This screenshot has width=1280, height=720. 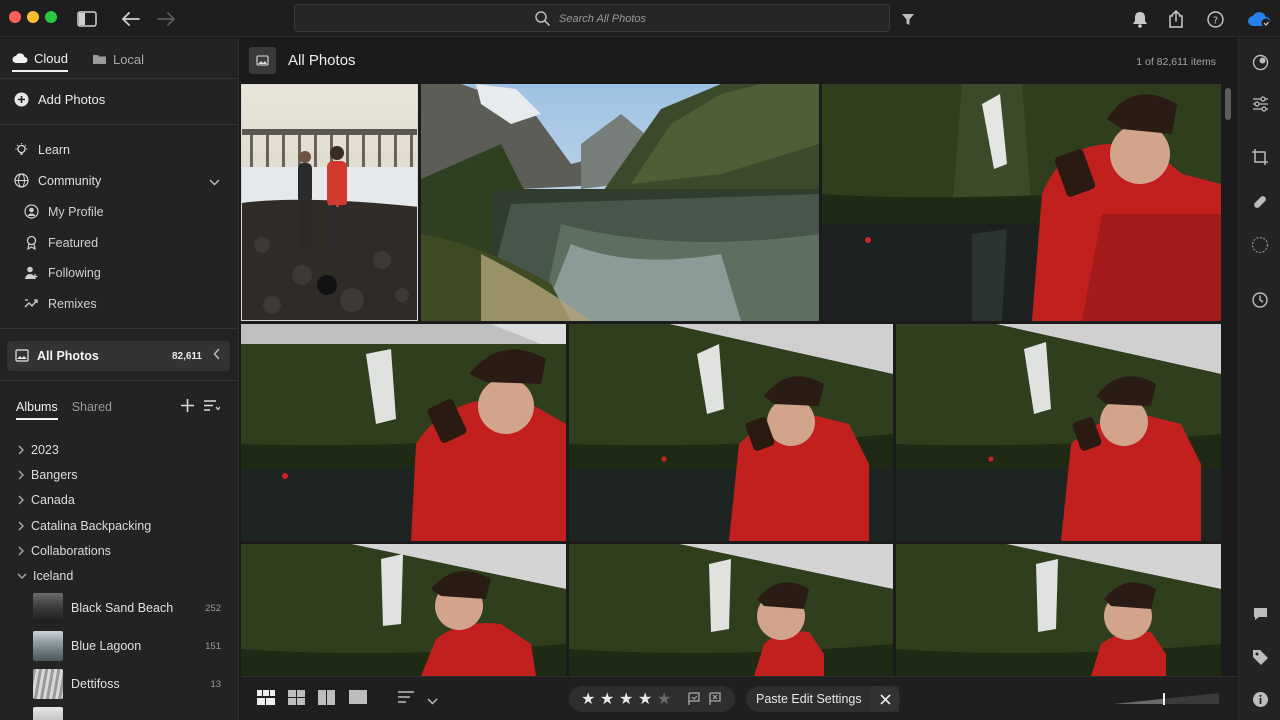 I want to click on album-folder-label: Iceland, so click(x=53, y=576).